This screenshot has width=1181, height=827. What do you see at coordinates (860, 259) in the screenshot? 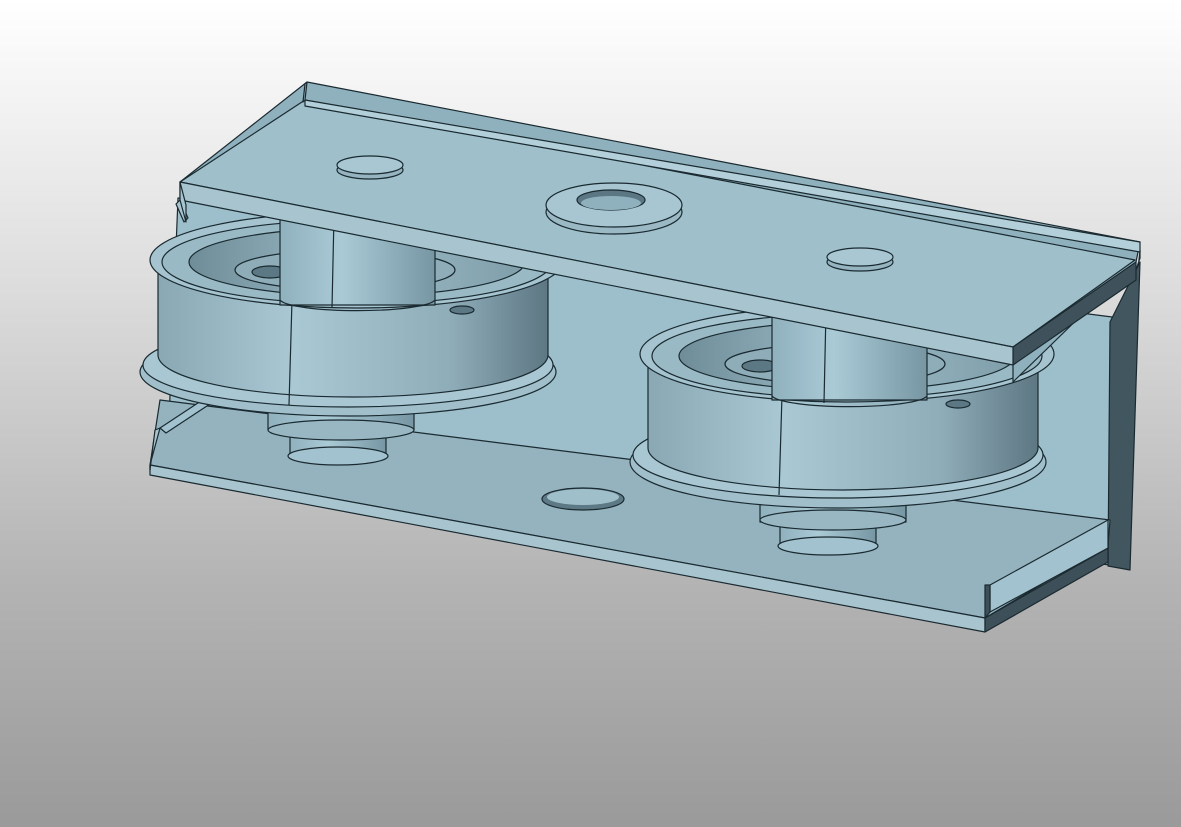
I see `top-stud-right` at bounding box center [860, 259].